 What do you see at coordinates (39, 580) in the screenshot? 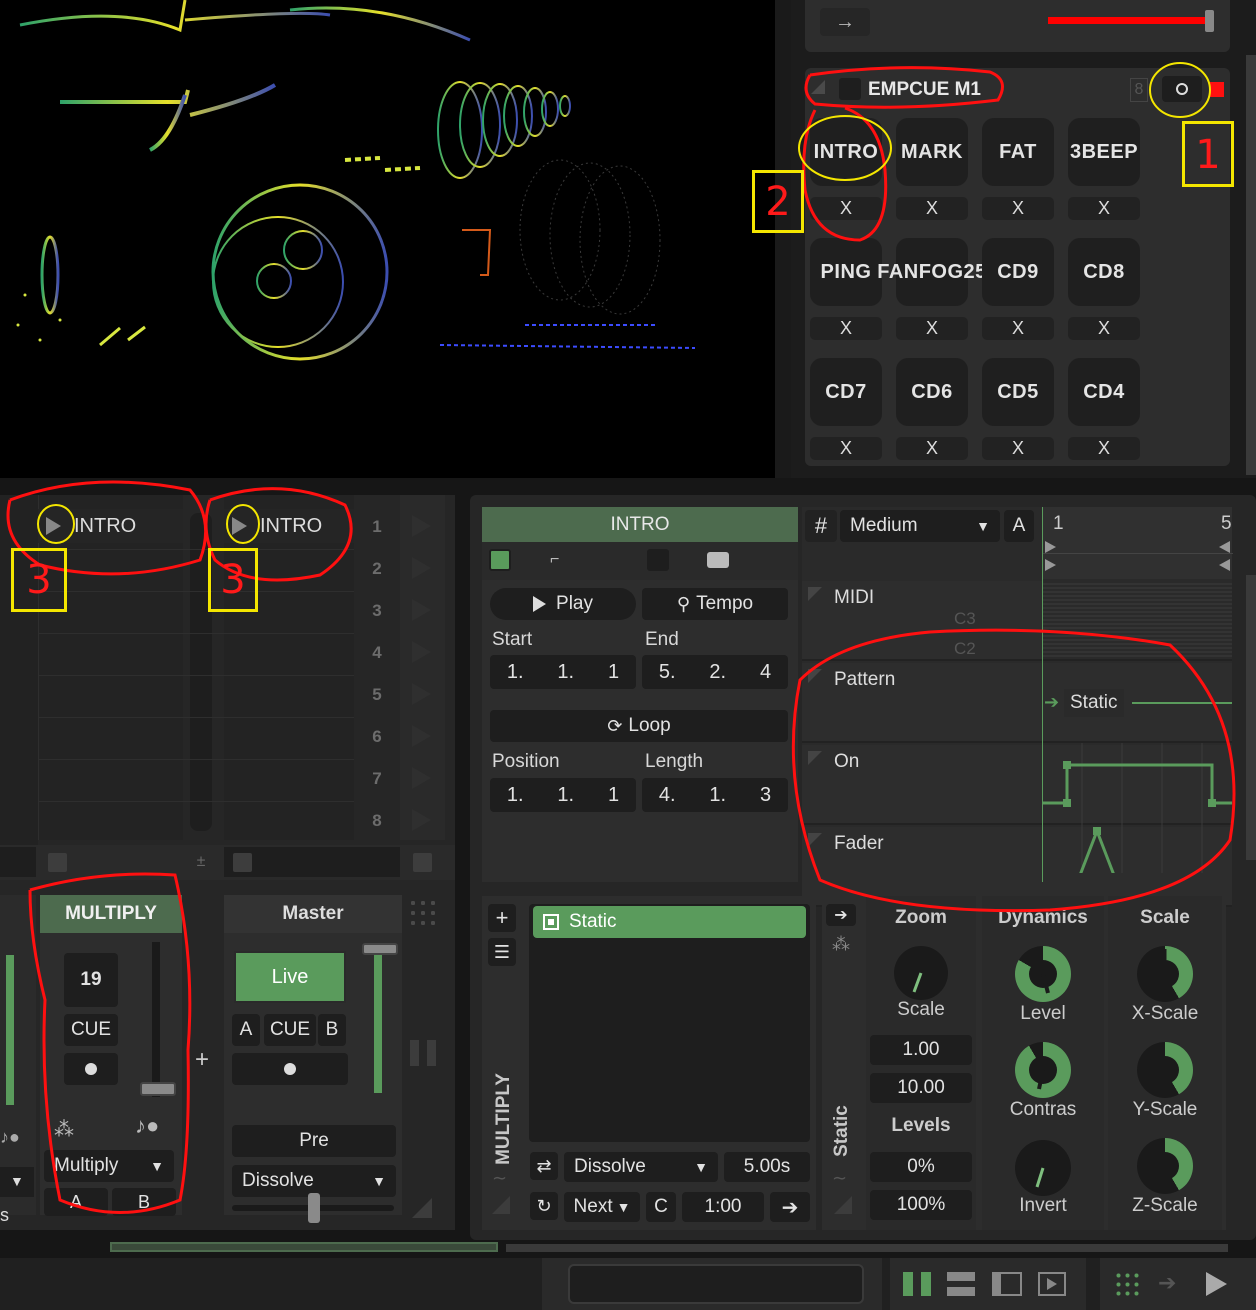
I see `annotation-label-3a: 3` at bounding box center [39, 580].